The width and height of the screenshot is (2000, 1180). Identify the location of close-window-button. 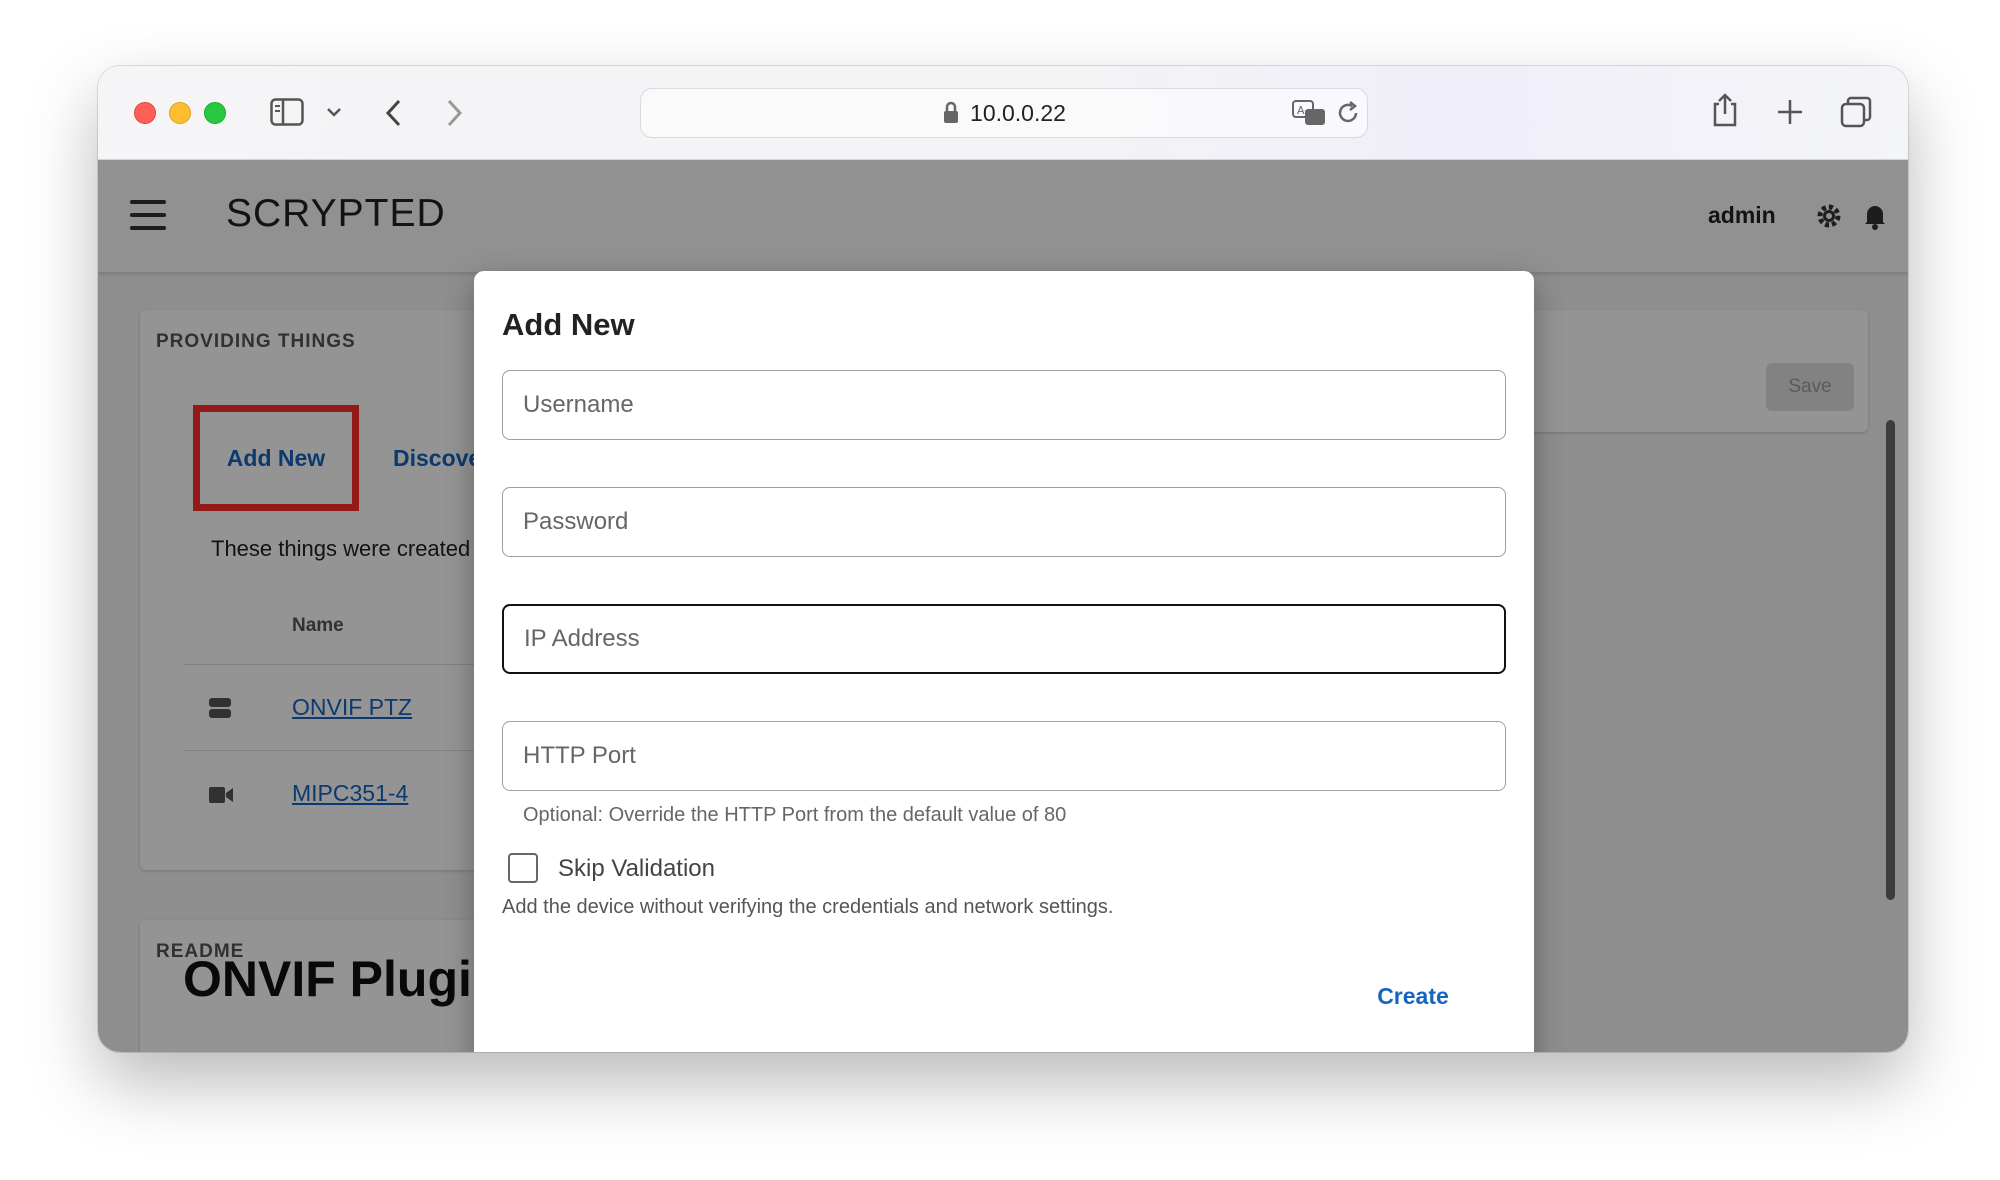
(145, 113).